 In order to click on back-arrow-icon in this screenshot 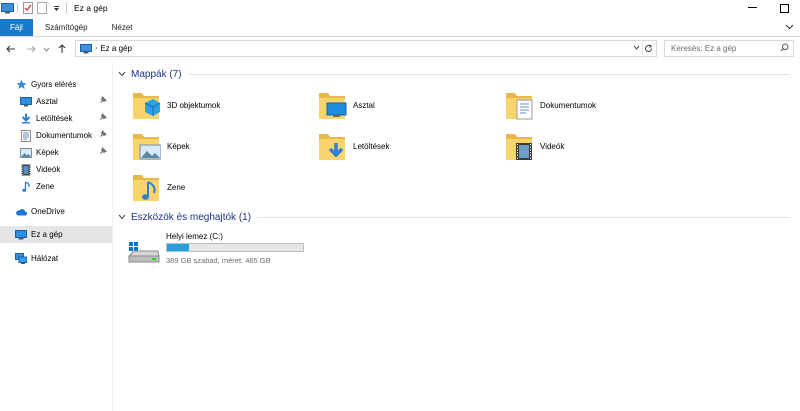, I will do `click(11, 49)`.